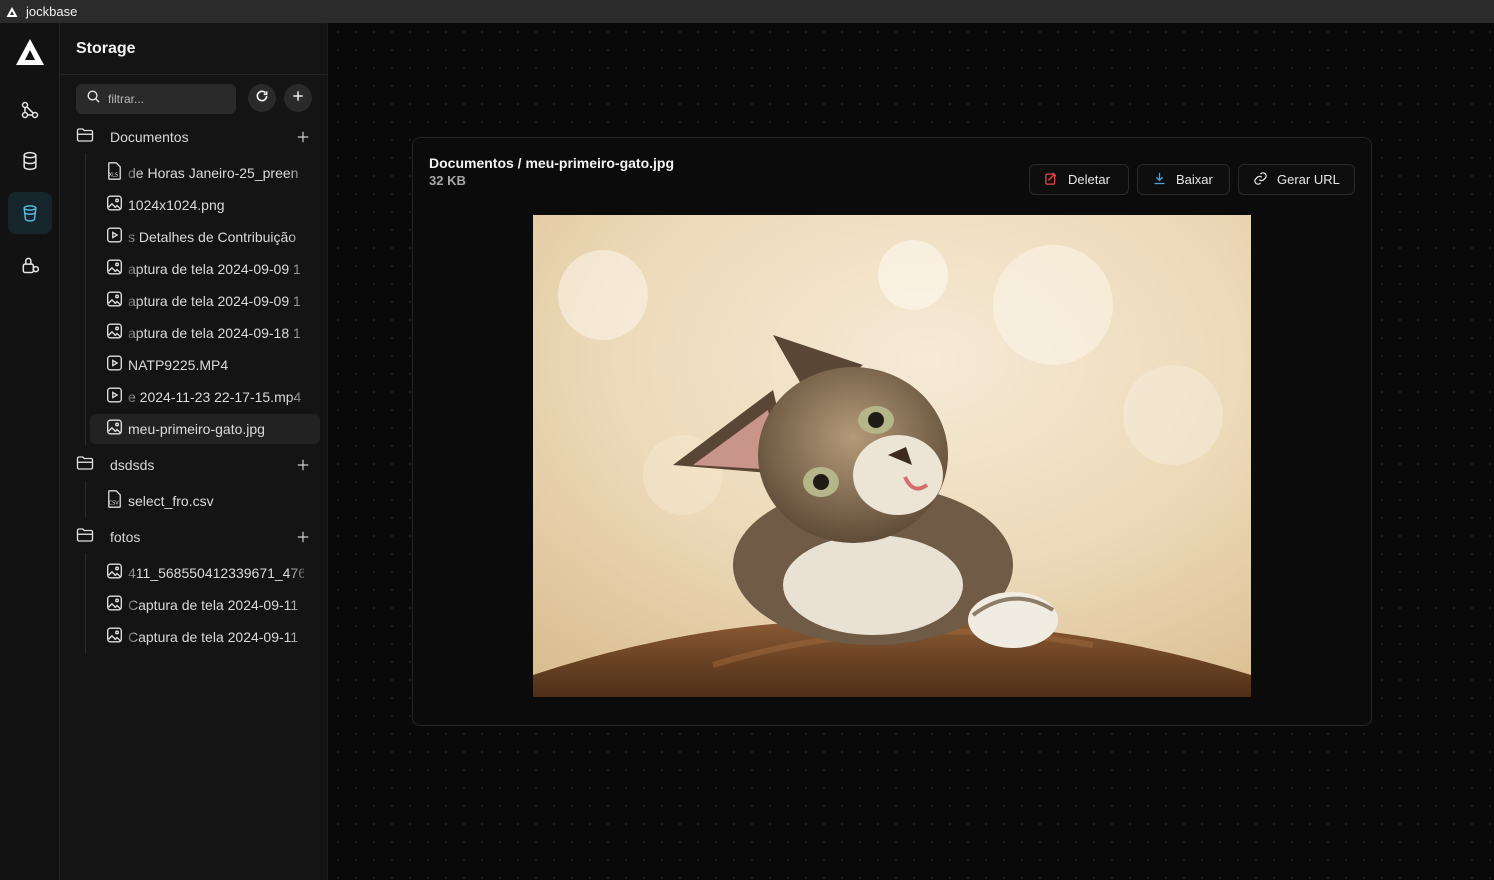 The width and height of the screenshot is (1494, 880). I want to click on folder-name: Documentos, so click(149, 137).